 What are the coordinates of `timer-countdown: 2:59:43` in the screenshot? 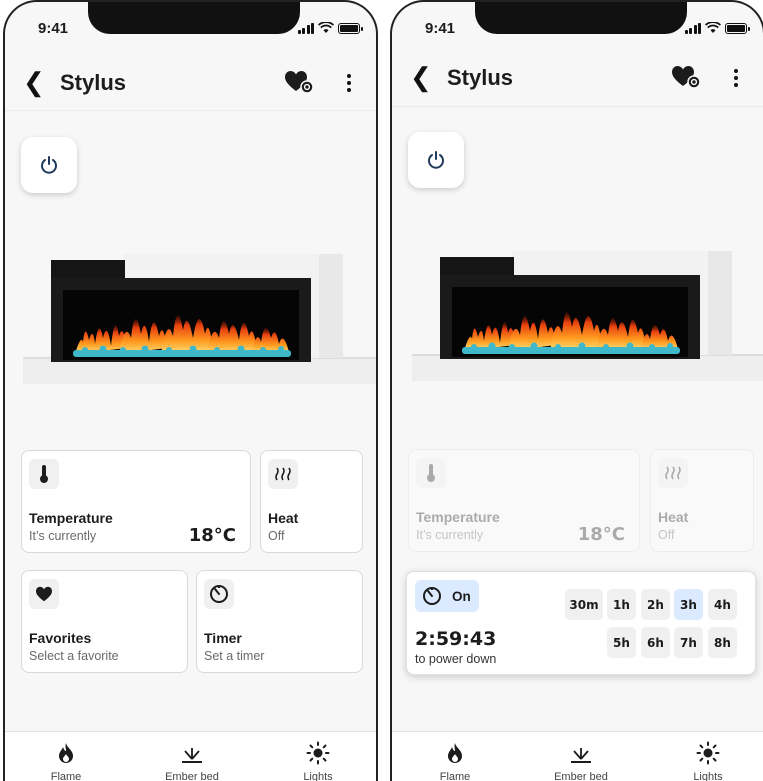 It's located at (456, 639).